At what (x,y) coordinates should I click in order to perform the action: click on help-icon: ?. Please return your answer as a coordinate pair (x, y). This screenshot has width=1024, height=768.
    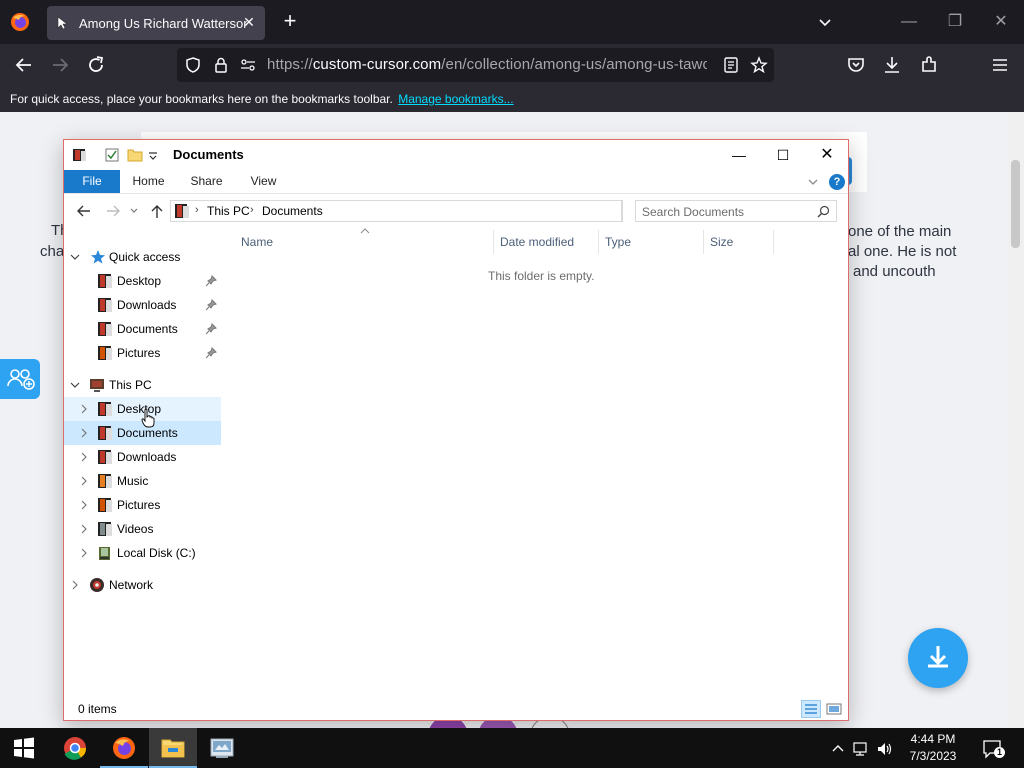
    Looking at the image, I should click on (837, 182).